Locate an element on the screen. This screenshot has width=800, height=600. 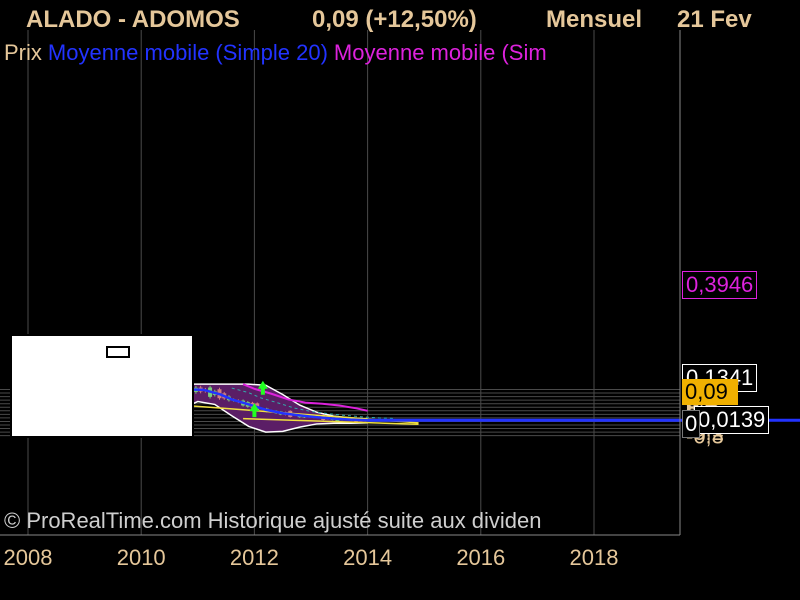
zero-tag: 0 is located at coordinates (691, 424).